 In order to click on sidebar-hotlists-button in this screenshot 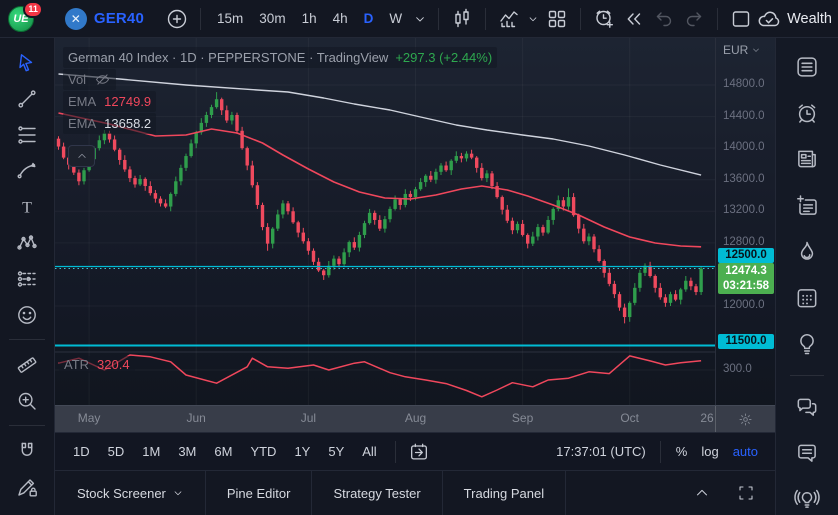, I will do `click(807, 251)`.